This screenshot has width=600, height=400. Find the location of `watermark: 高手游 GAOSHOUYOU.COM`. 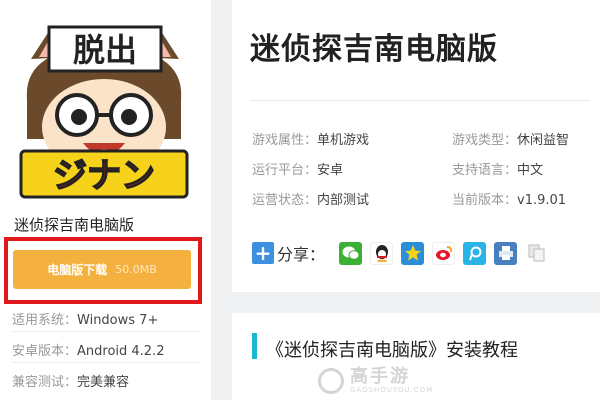

watermark: 高手游 GAOSHOUYOU.COM is located at coordinates (375, 381).